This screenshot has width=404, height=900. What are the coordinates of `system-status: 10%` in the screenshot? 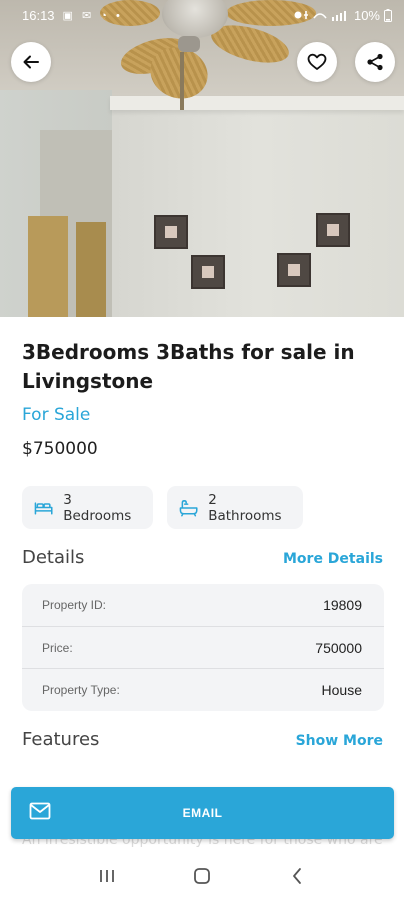 It's located at (343, 15).